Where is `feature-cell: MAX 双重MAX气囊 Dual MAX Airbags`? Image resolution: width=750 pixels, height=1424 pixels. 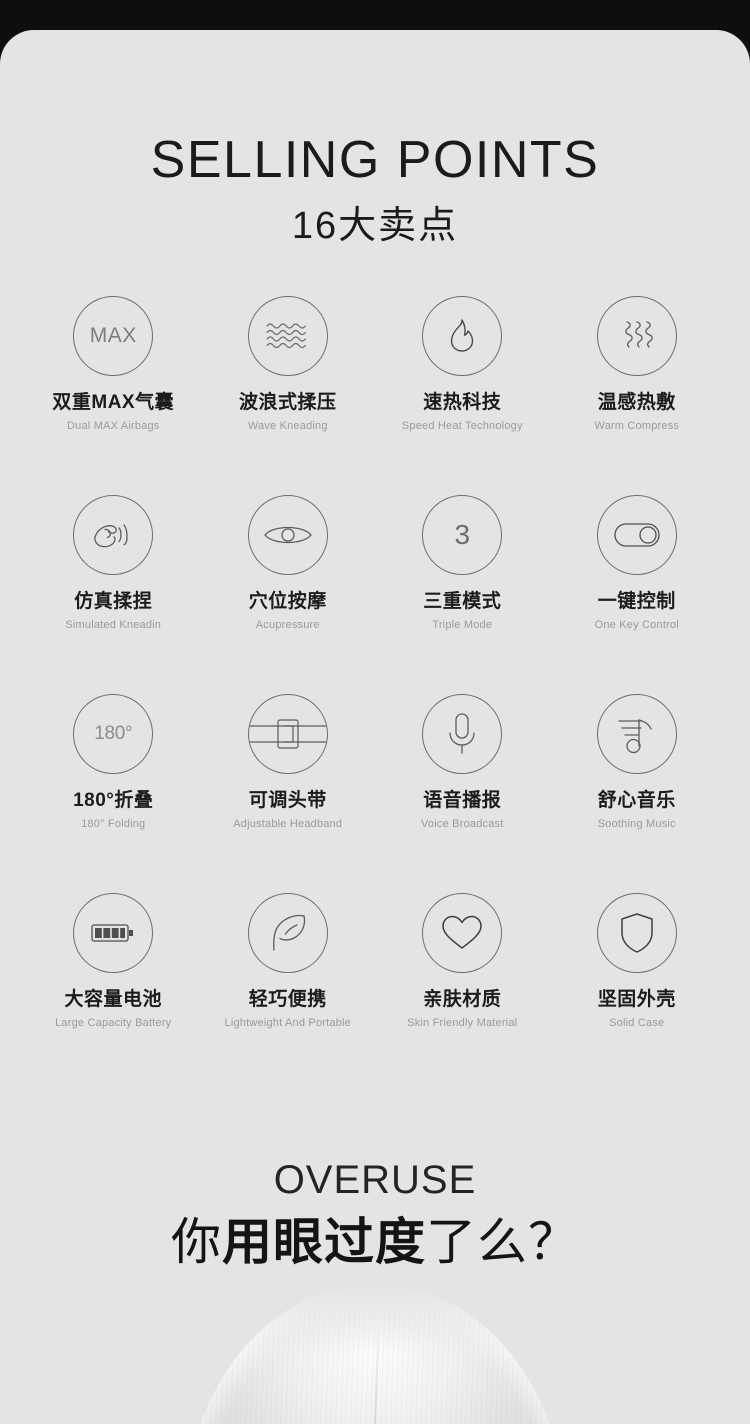 feature-cell: MAX 双重MAX气囊 Dual MAX Airbags is located at coordinates (113, 395).